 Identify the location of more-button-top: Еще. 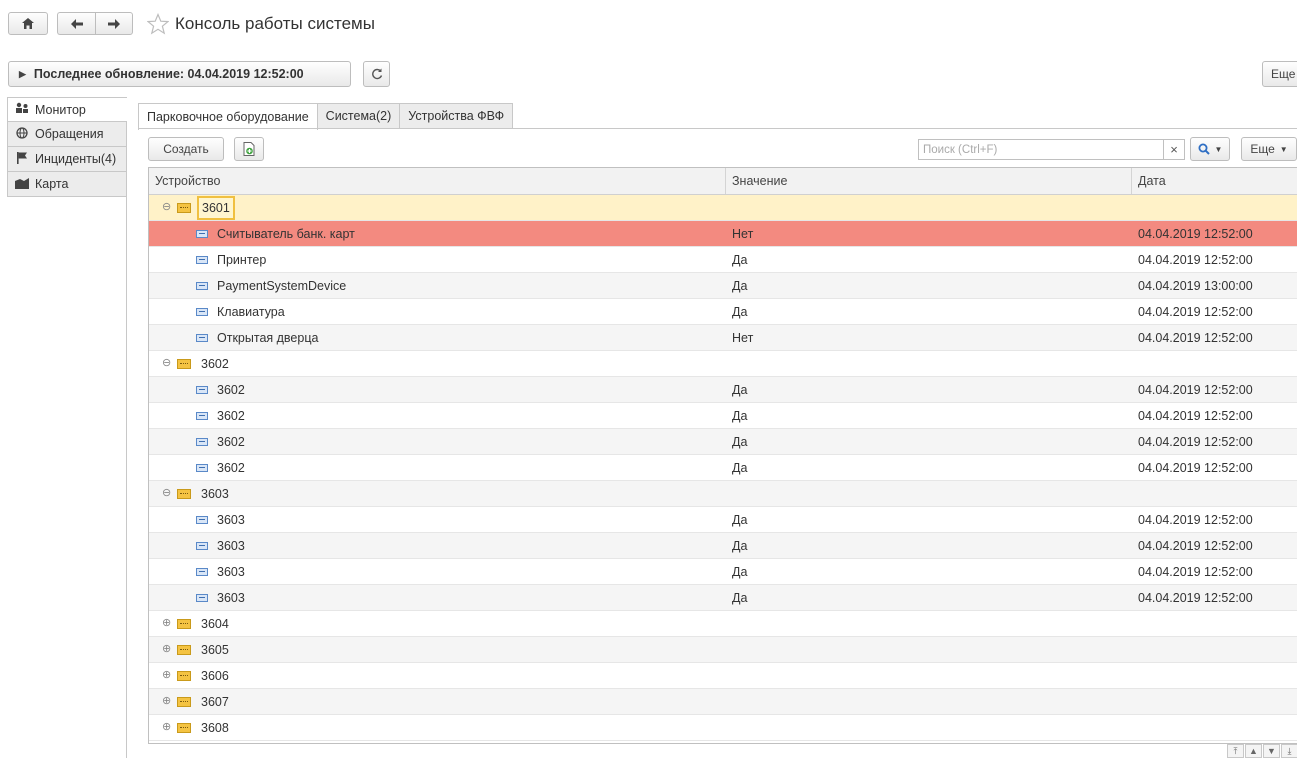
(1279, 74).